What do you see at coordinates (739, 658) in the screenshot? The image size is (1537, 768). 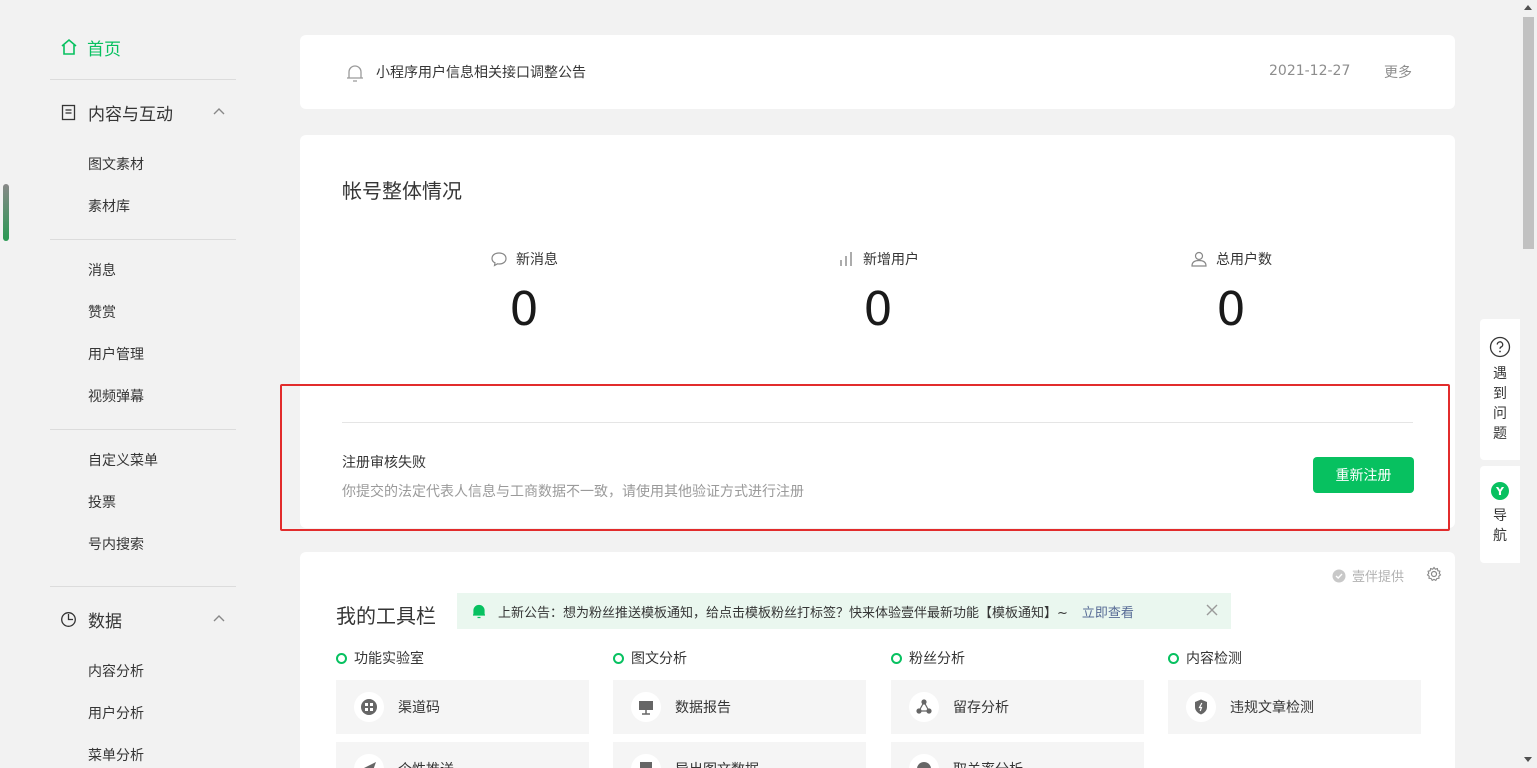 I see `tool-category: 图文分析` at bounding box center [739, 658].